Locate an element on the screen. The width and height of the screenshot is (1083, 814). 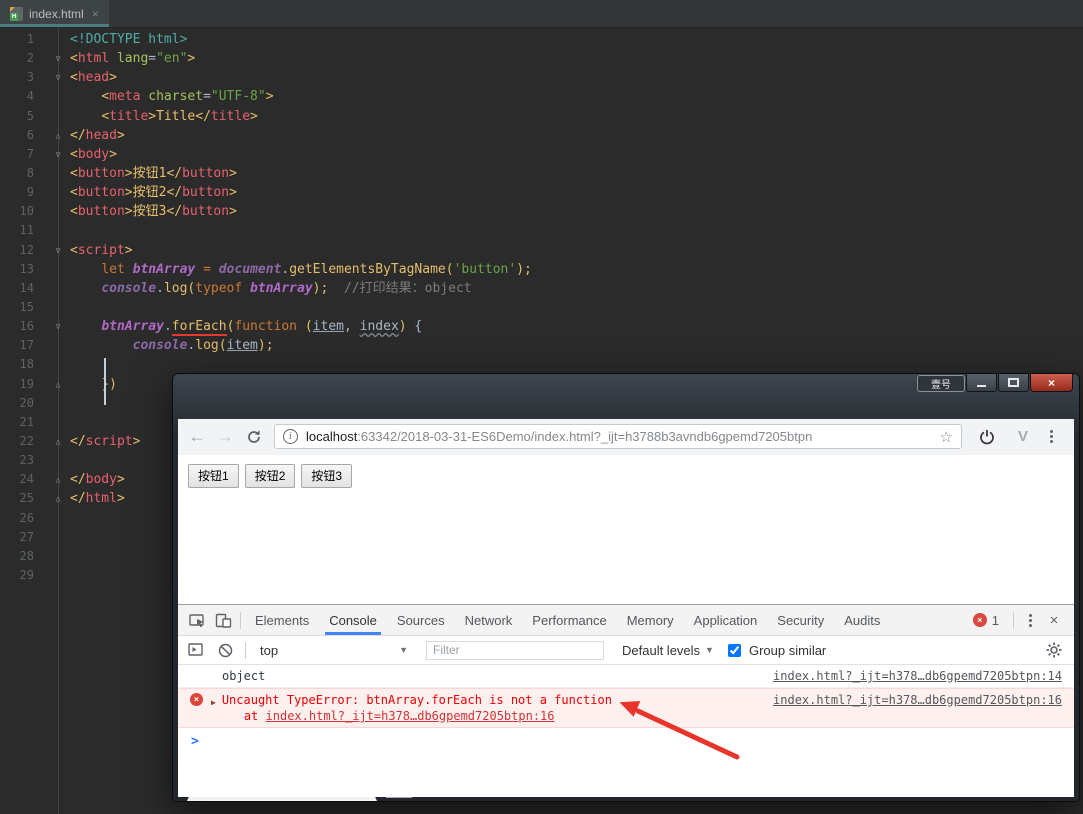
kebab-menu-icon is located at coordinates (1051, 436).